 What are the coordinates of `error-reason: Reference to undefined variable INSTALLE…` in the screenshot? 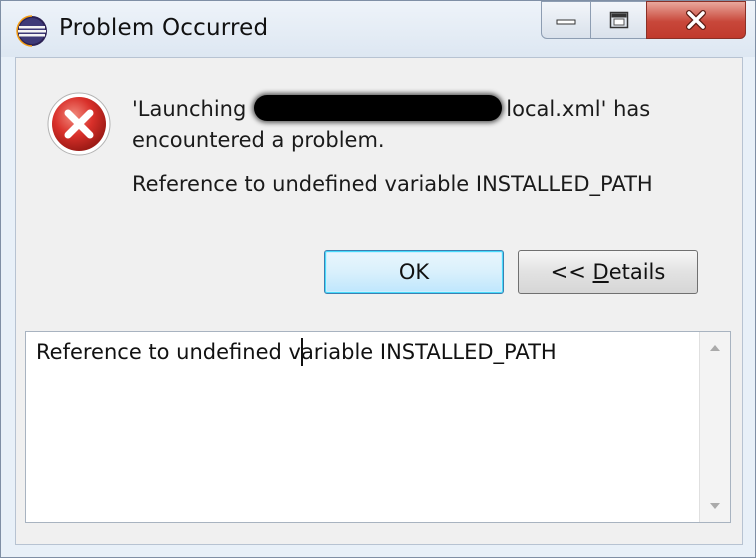 It's located at (392, 184).